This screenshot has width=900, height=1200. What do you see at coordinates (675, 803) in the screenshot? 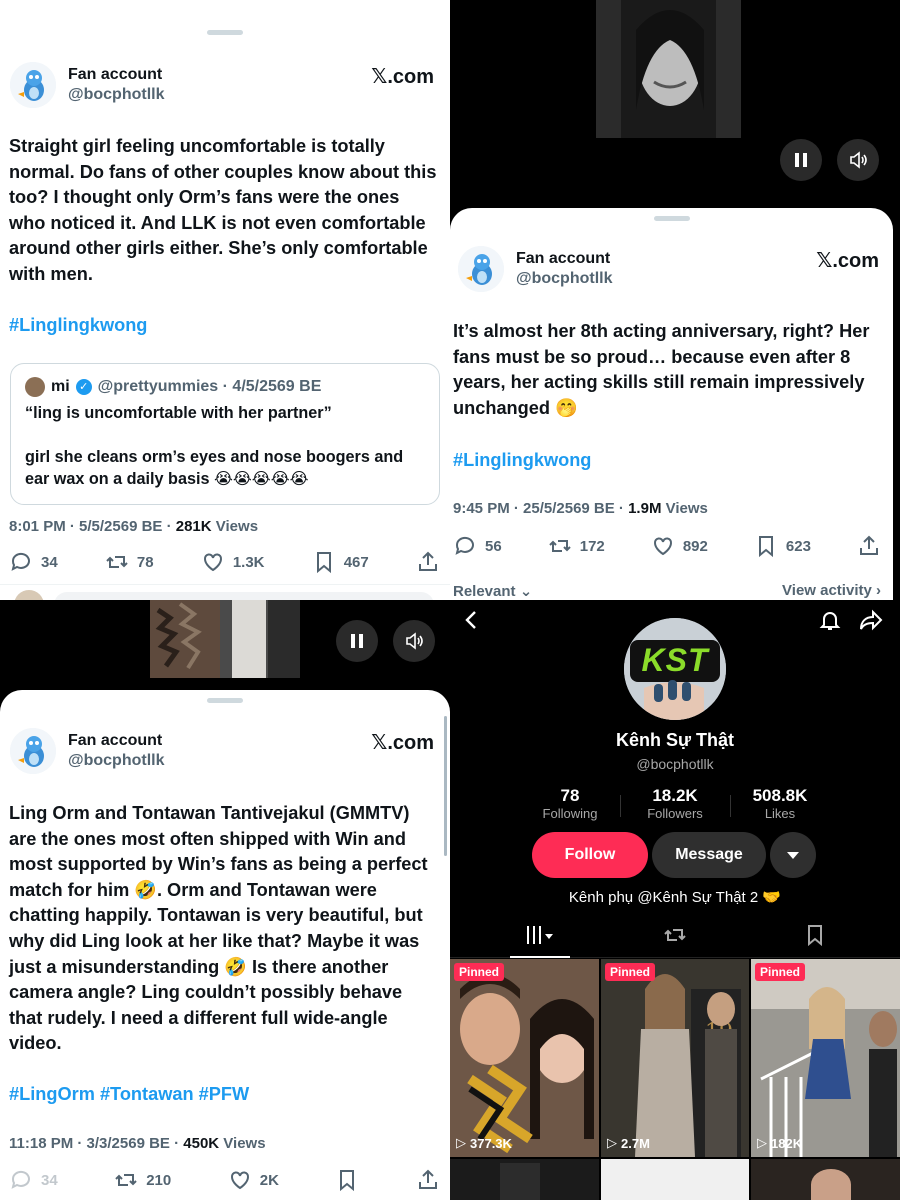
I see `followers-stat: 18.2K Followers` at bounding box center [675, 803].